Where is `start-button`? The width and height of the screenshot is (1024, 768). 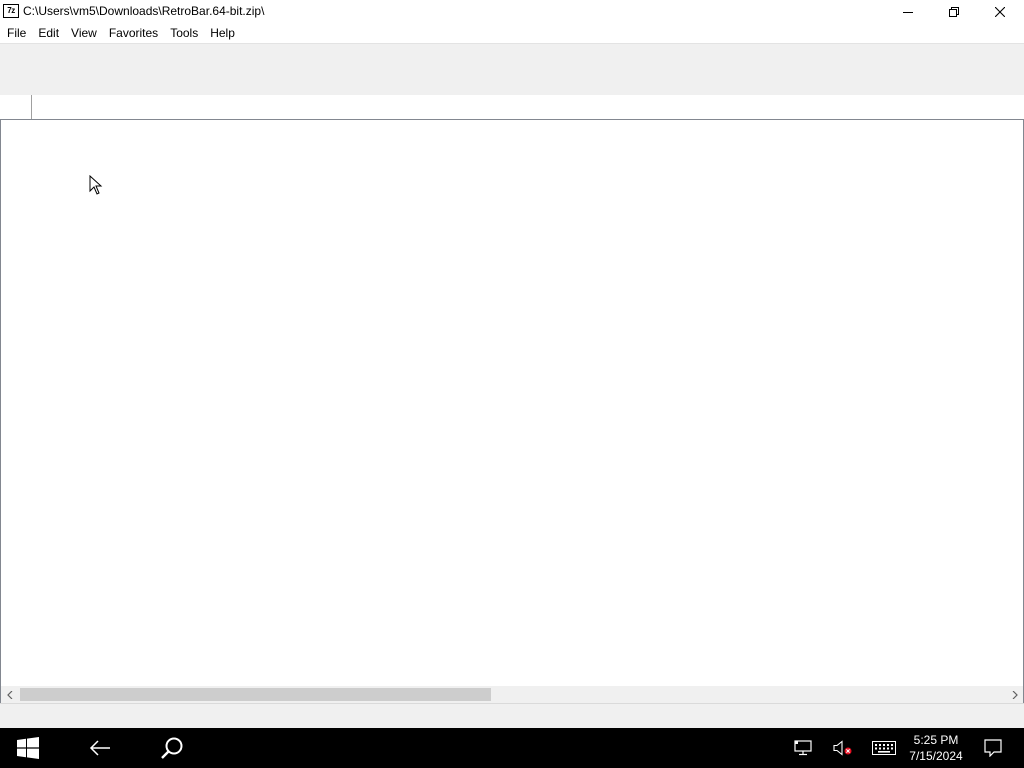 start-button is located at coordinates (28, 748).